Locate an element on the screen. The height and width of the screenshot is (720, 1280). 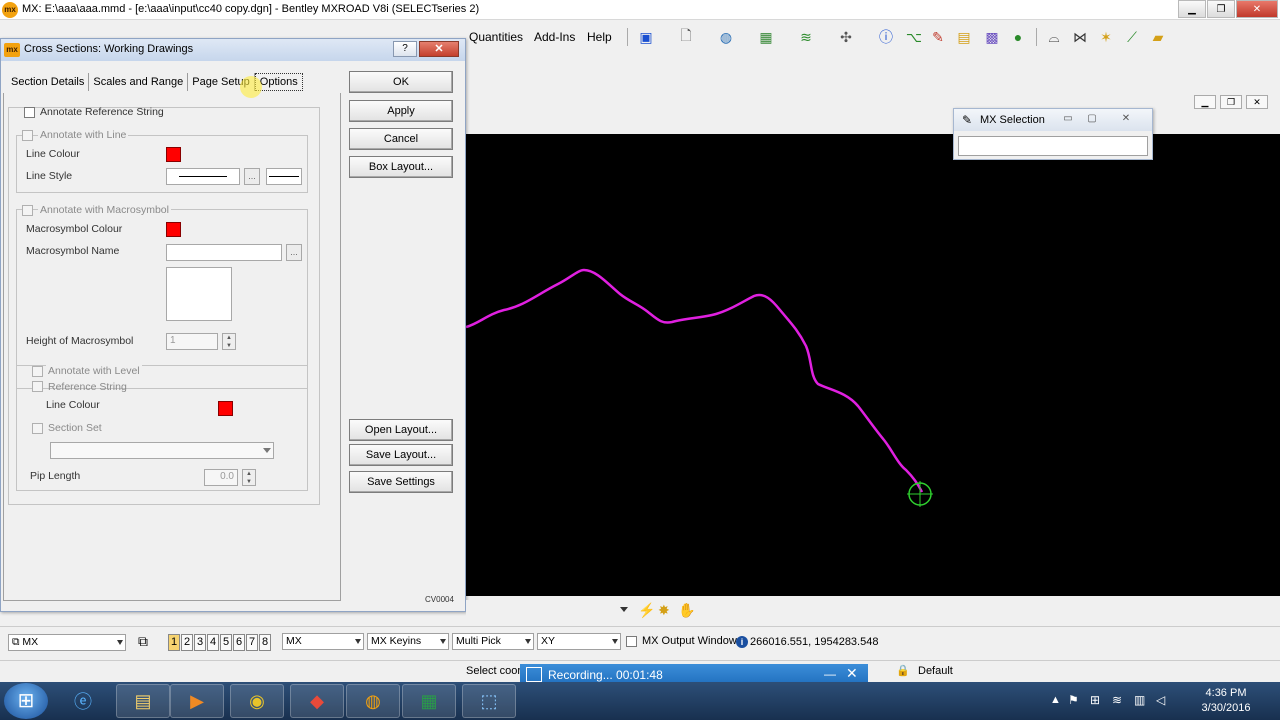
tab-scales-and-range: Scales and Range is located at coordinates (139, 82).